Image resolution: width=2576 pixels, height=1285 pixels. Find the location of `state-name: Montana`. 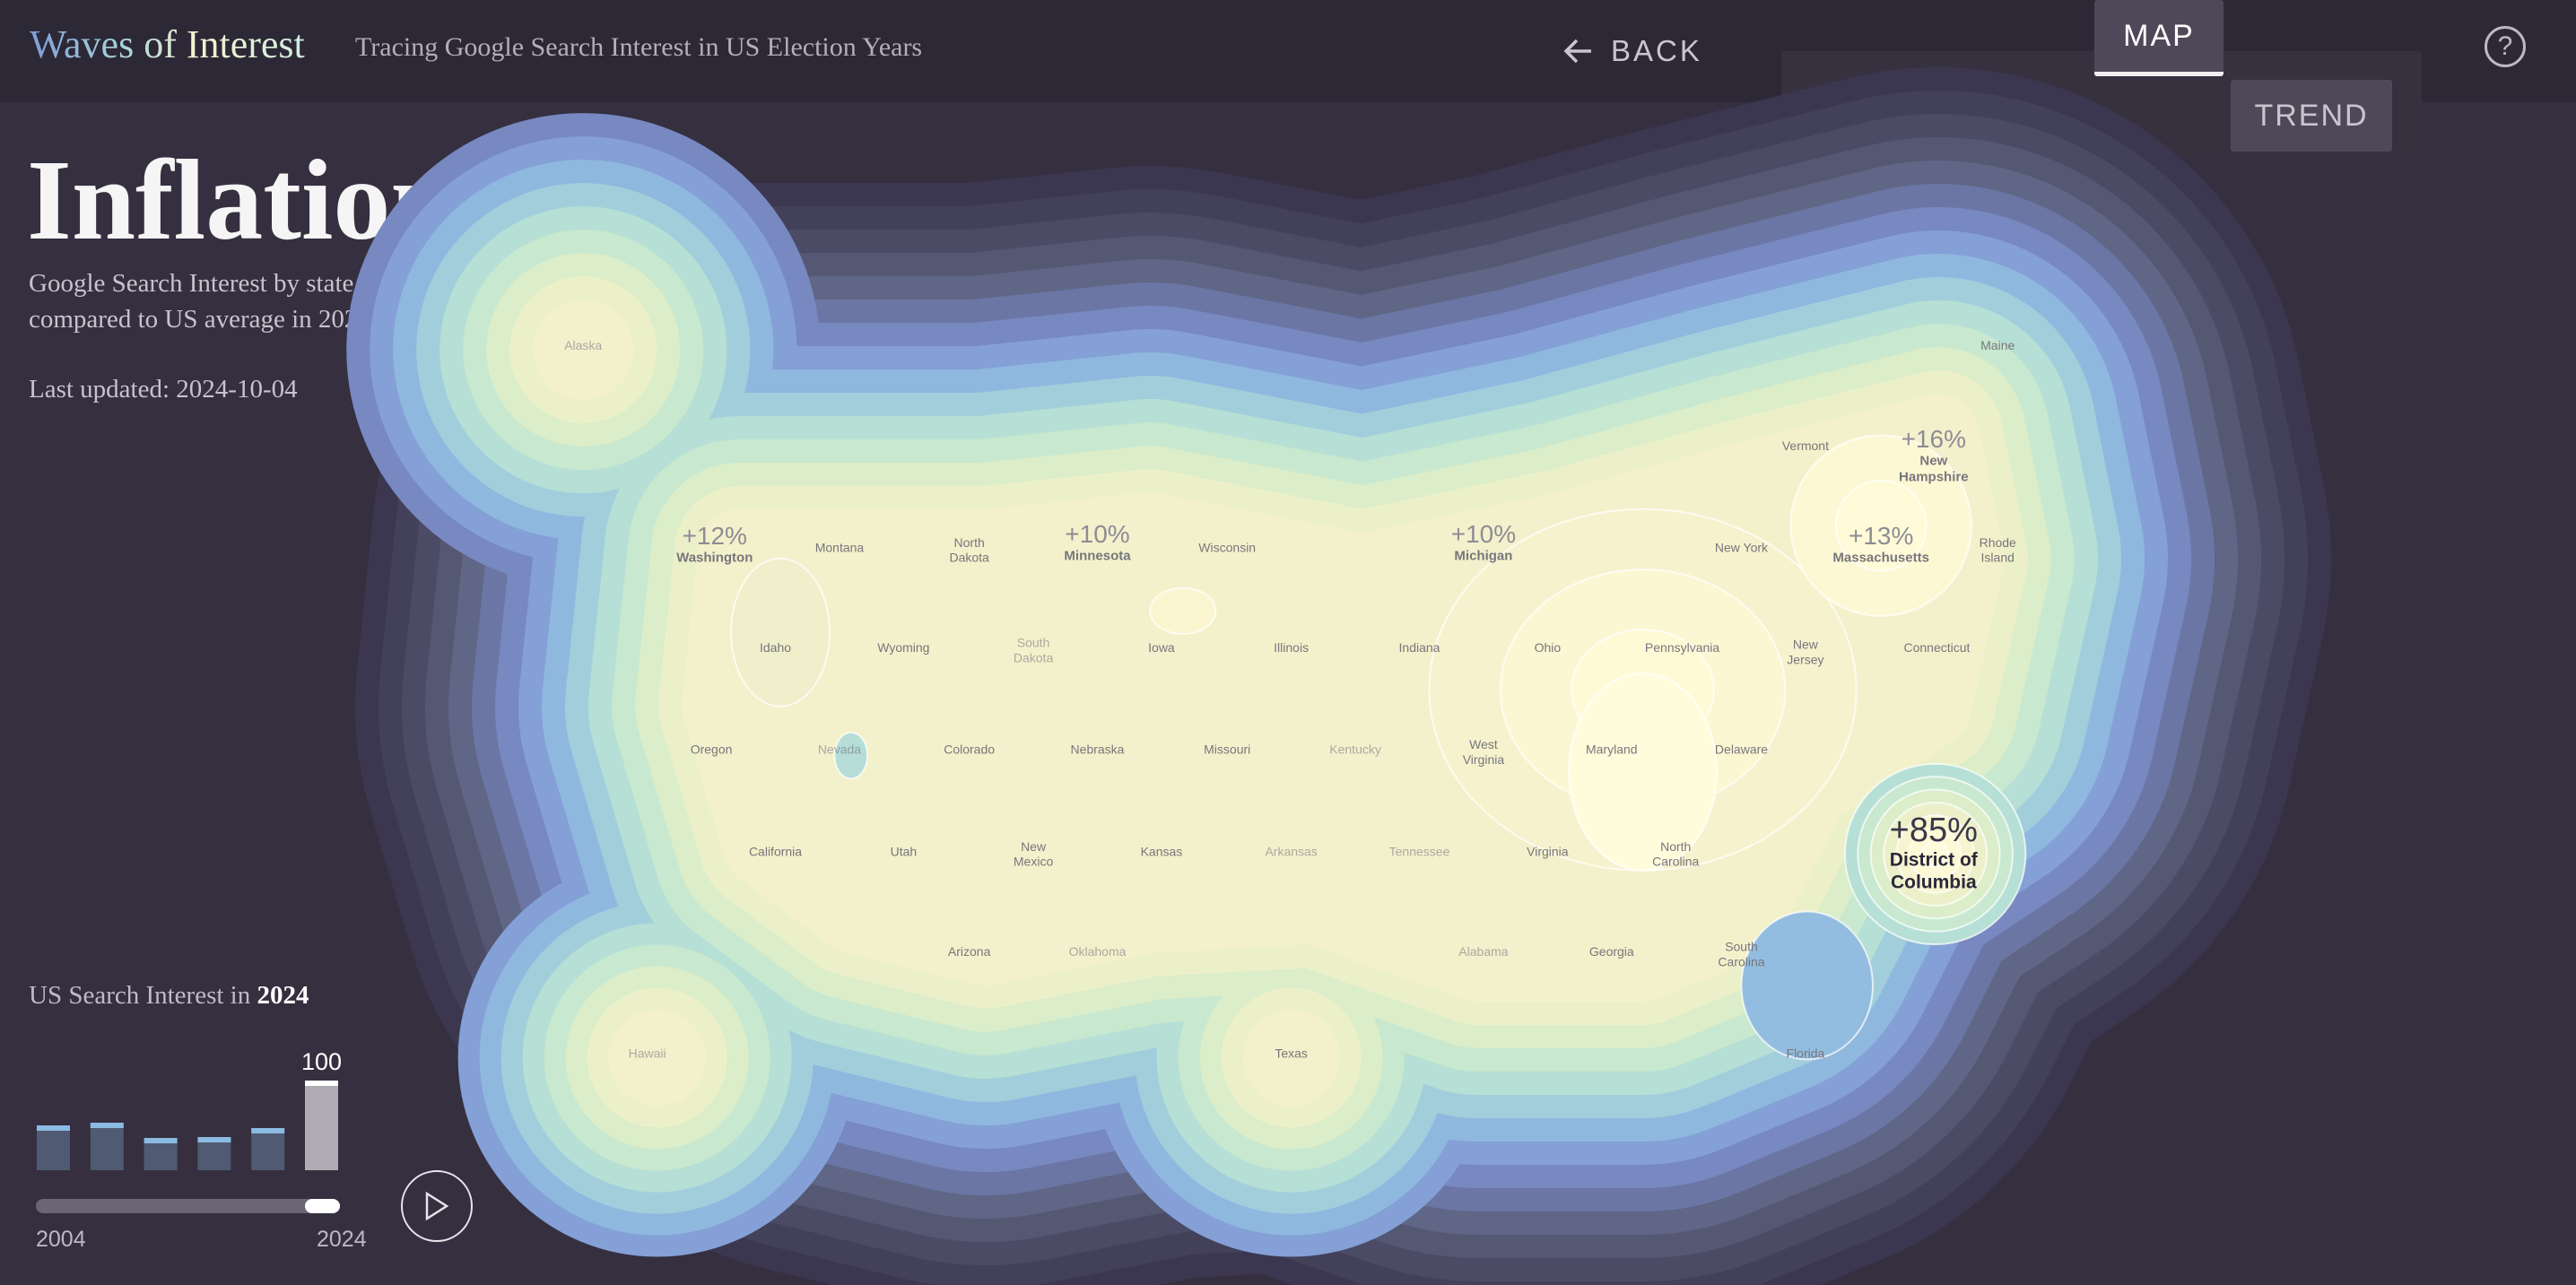

state-name: Montana is located at coordinates (840, 547).